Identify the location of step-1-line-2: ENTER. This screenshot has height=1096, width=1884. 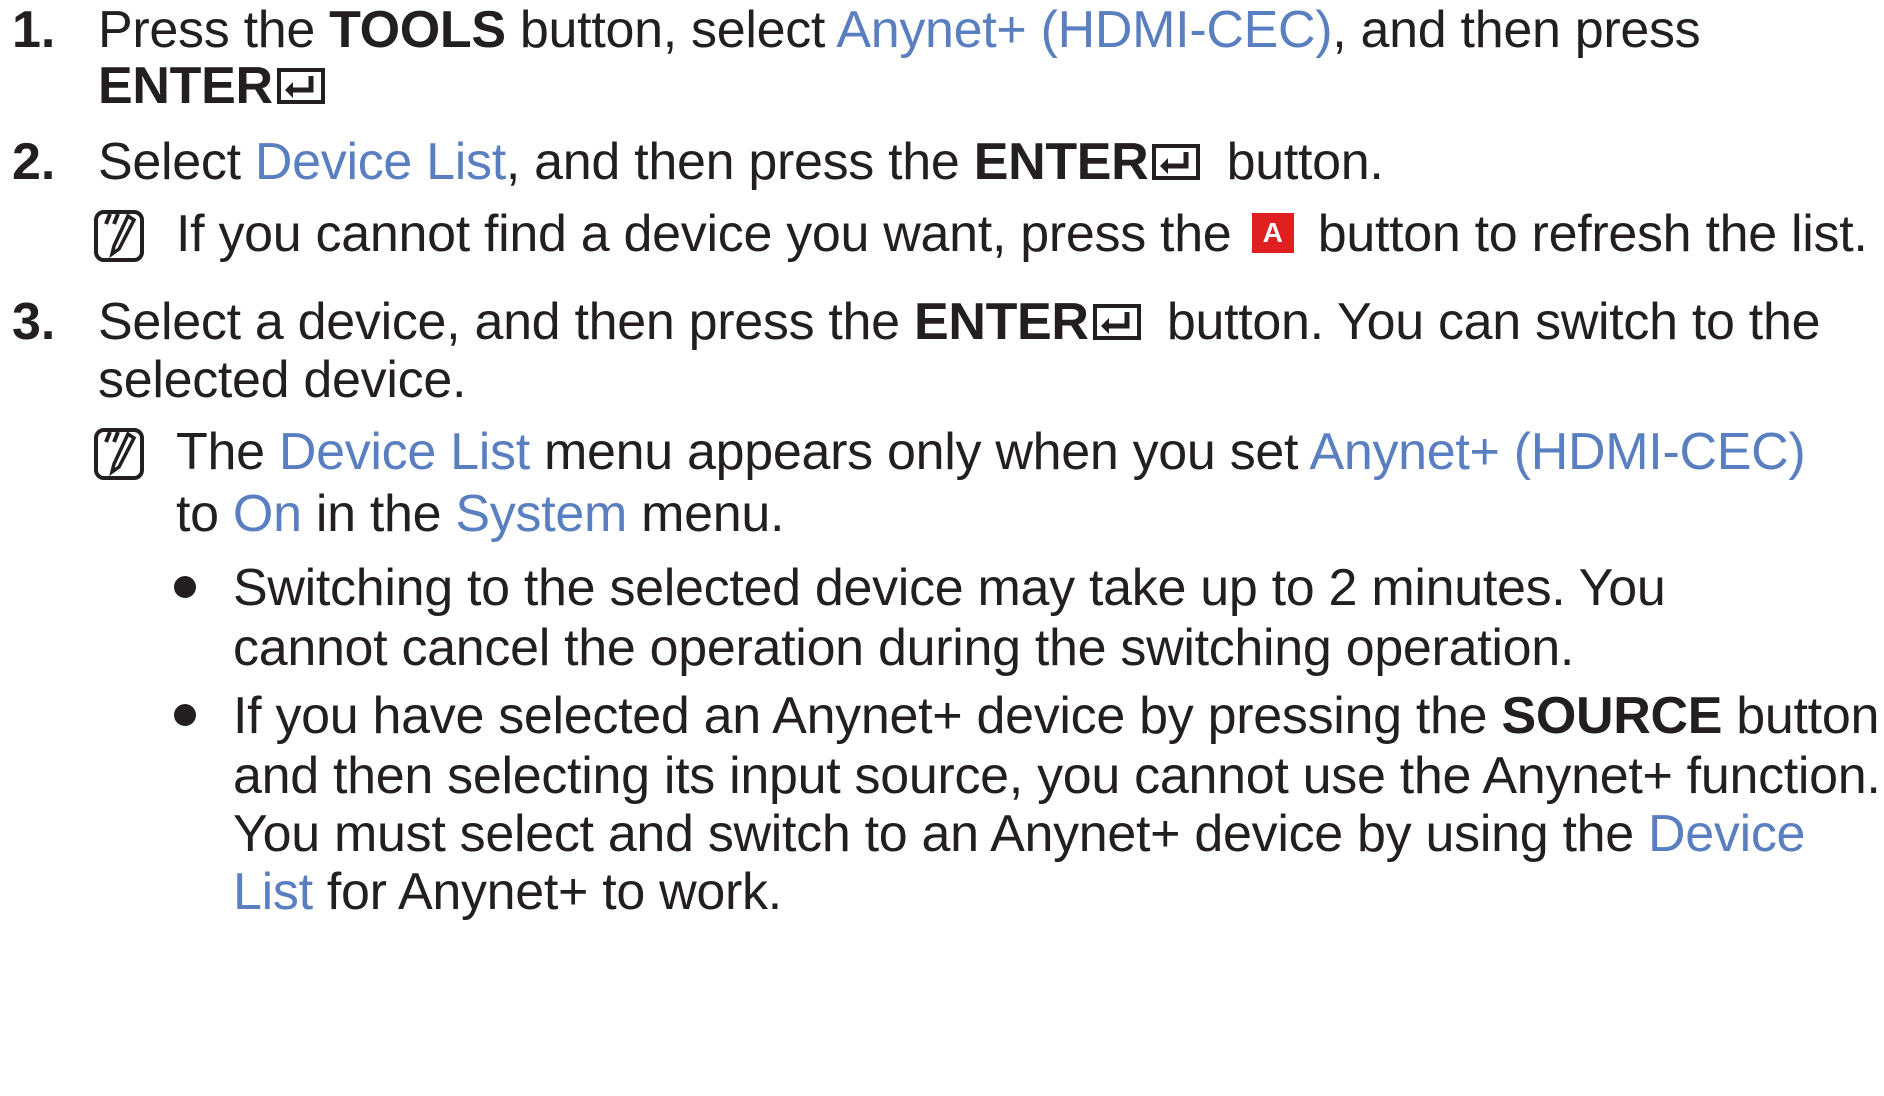
(217, 86).